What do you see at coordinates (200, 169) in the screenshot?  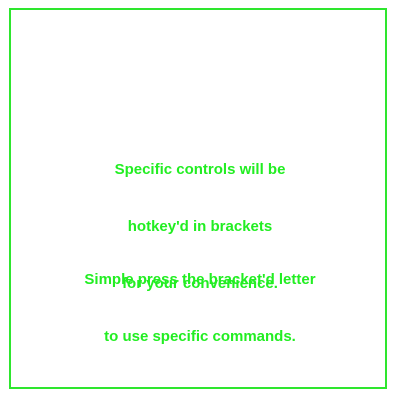 I see `controls-hint-line-1: Specific controls will be` at bounding box center [200, 169].